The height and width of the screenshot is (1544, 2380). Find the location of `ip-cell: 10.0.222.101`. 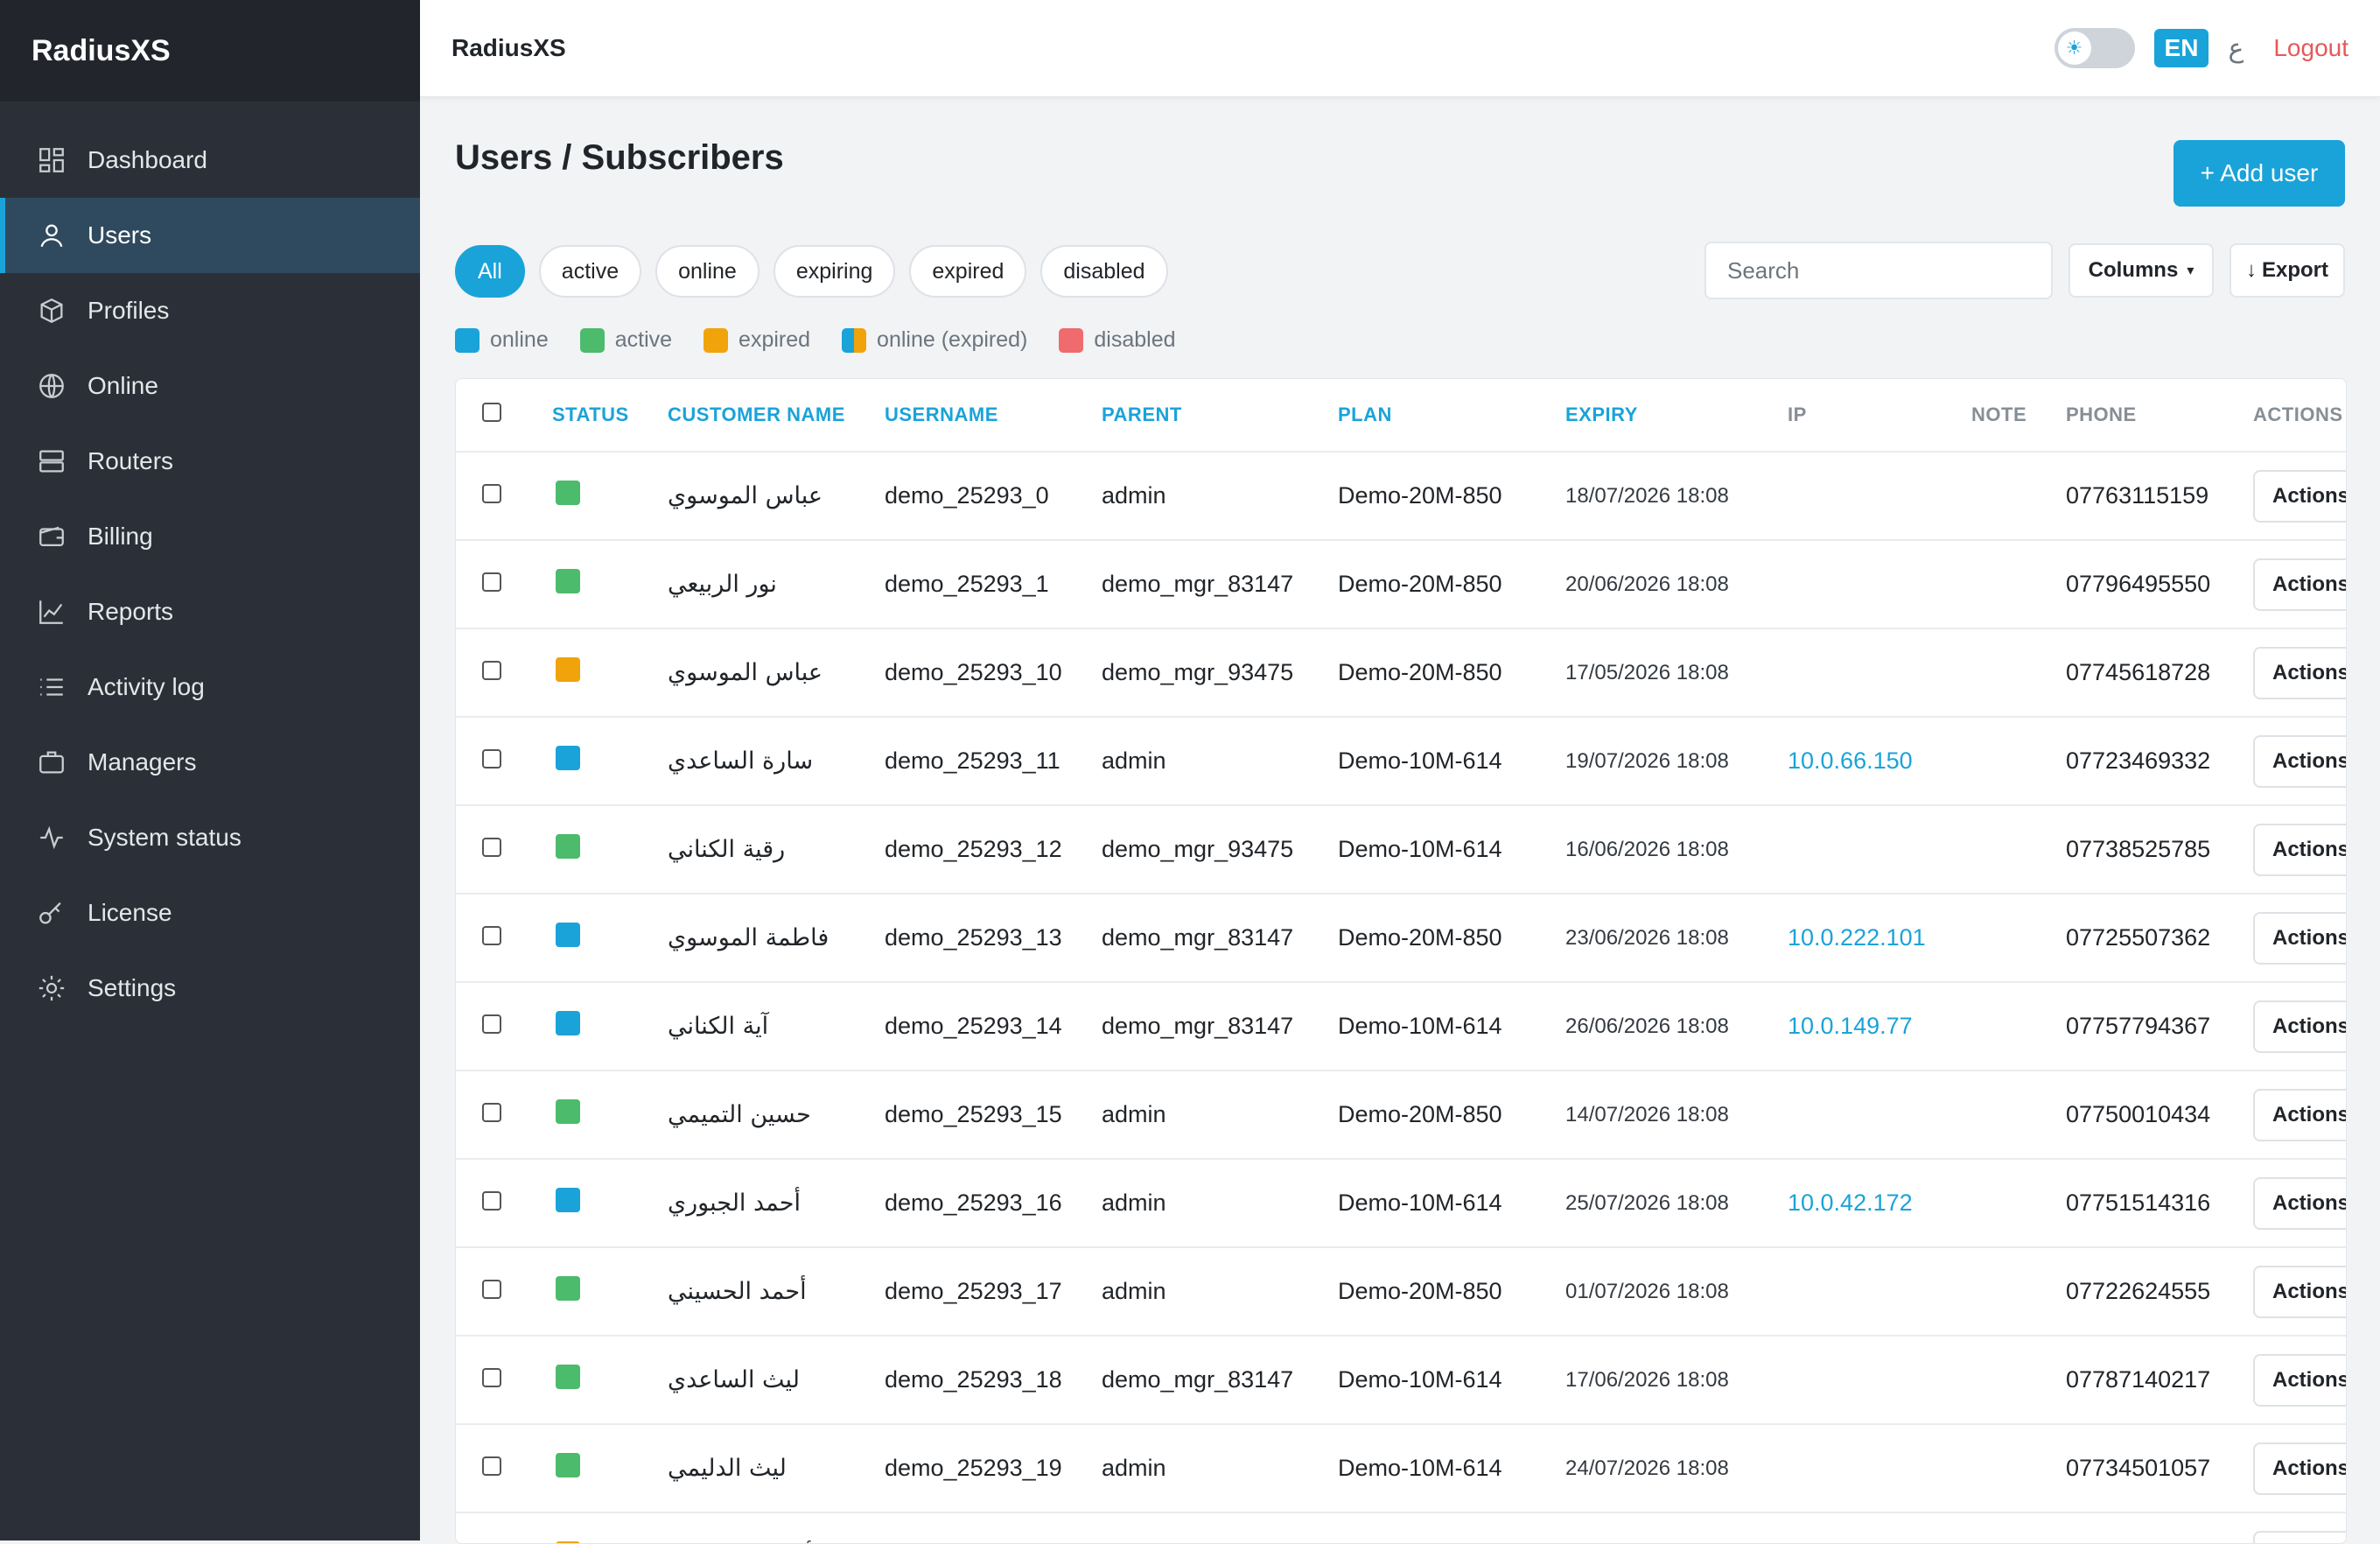

ip-cell: 10.0.222.101 is located at coordinates (1879, 938).